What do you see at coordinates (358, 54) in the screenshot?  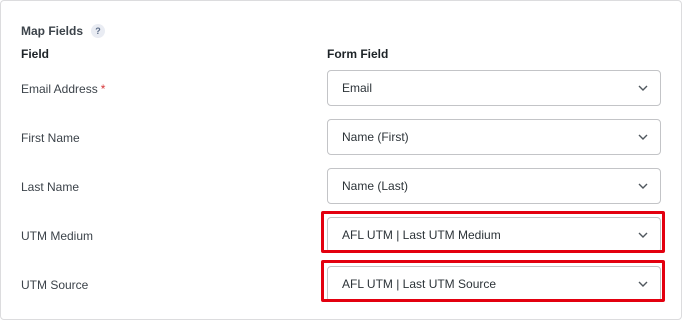 I see `column-header-form-field: Form Field` at bounding box center [358, 54].